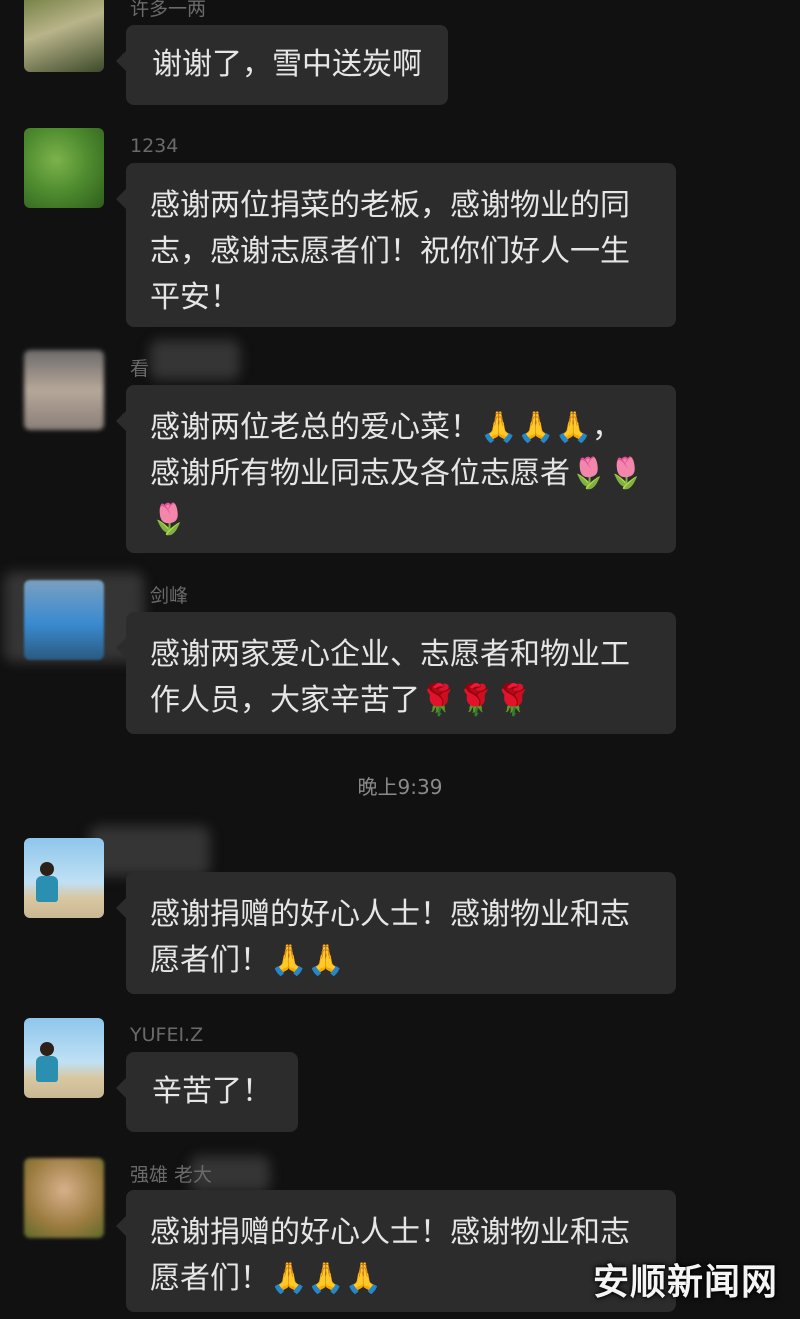 The height and width of the screenshot is (1319, 800). What do you see at coordinates (396, 933) in the screenshot?
I see `message-bubble: 感谢捐赠的好心人士！感谢物业和志愿者们！🙏🙏` at bounding box center [396, 933].